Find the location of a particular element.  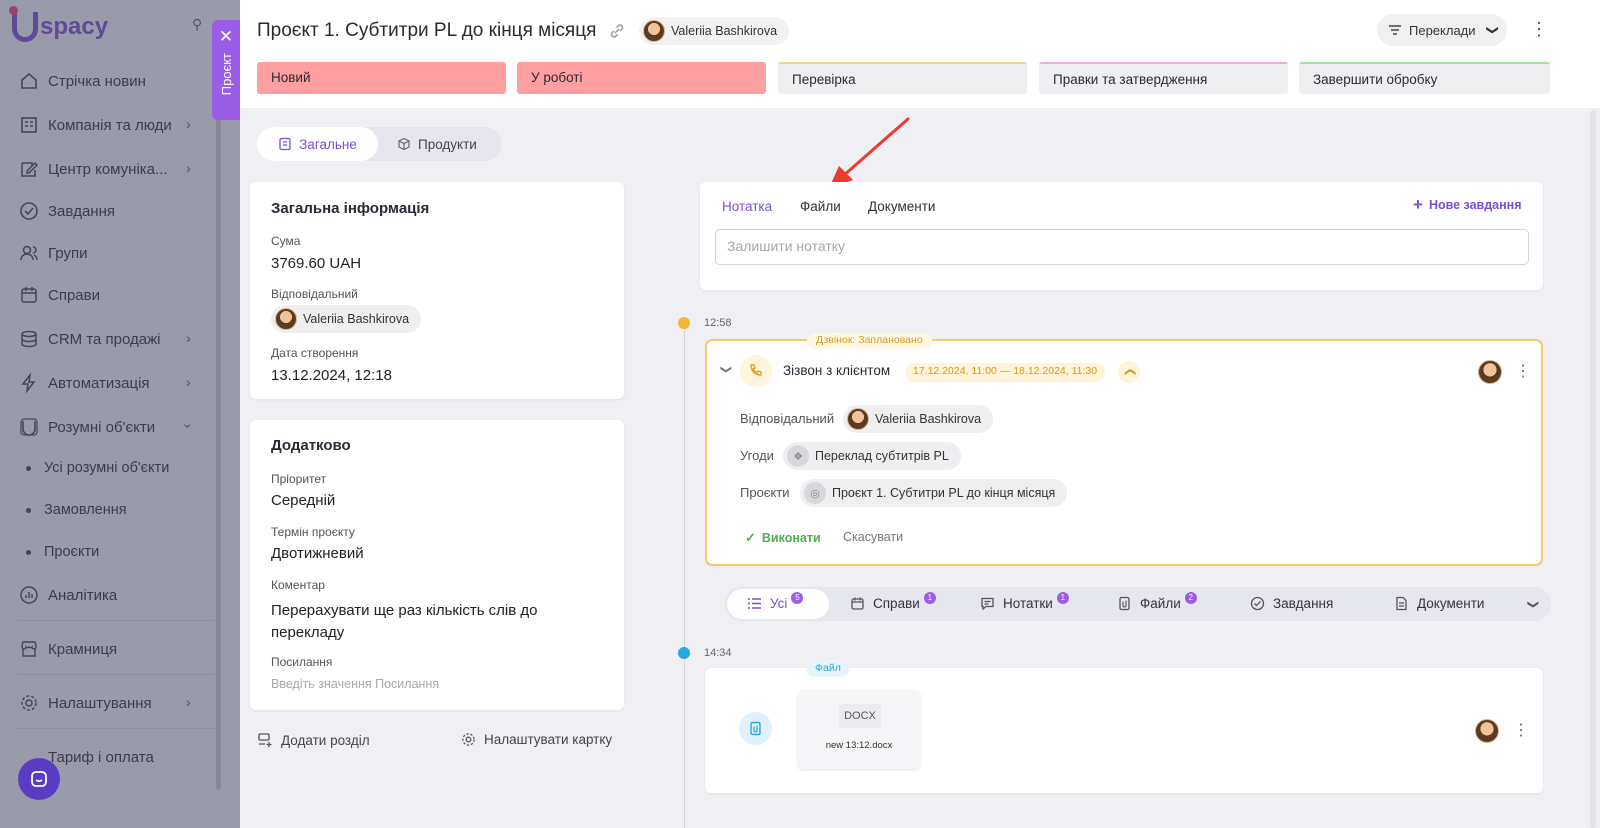

owner-chip: Valeriia Bashkirova is located at coordinates (714, 31).